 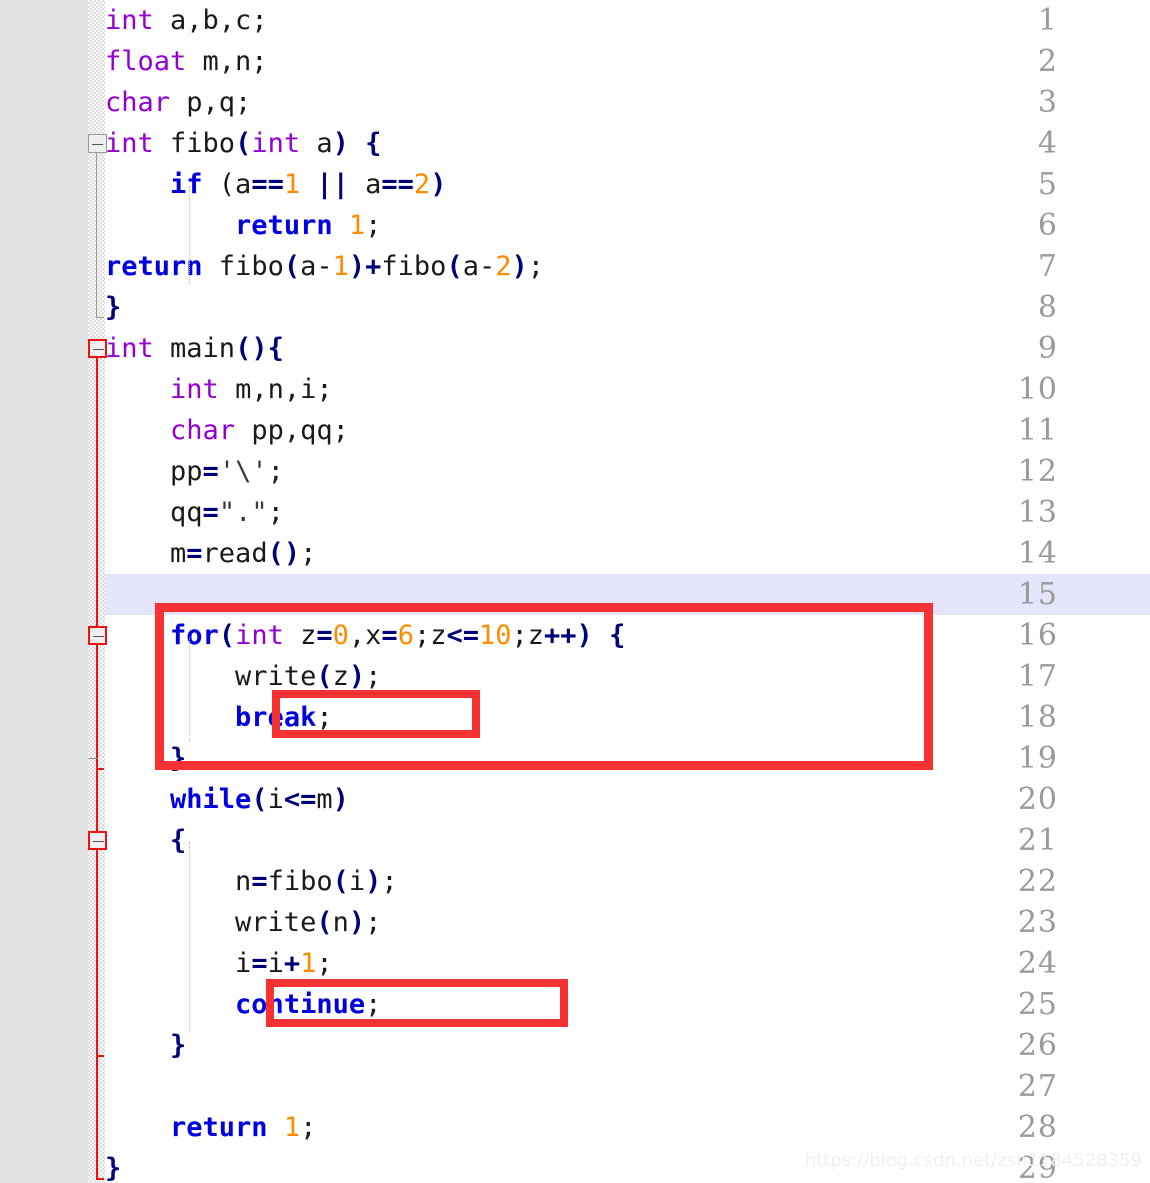 I want to click on token-plain: write, so click(x=211, y=922).